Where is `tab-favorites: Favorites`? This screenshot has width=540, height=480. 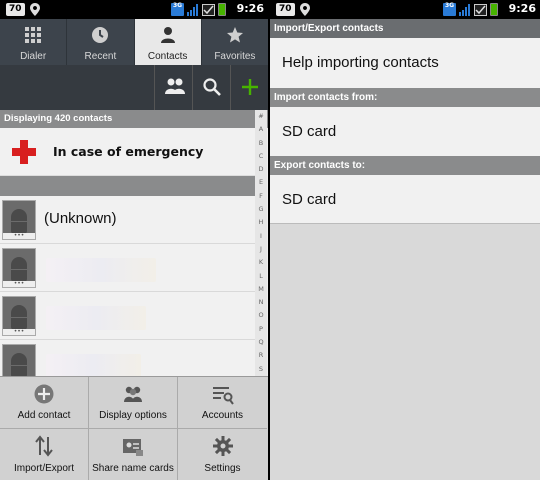 tab-favorites: Favorites is located at coordinates (235, 42).